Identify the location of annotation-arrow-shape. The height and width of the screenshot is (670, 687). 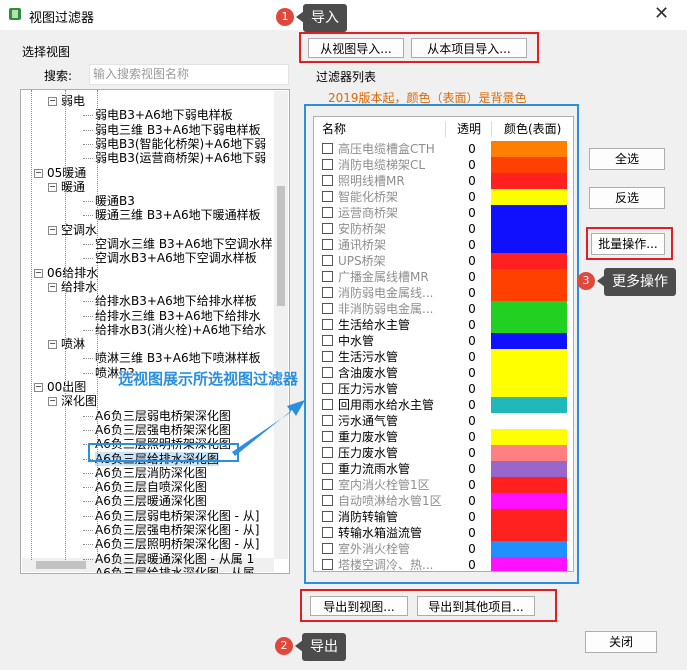
(268, 428).